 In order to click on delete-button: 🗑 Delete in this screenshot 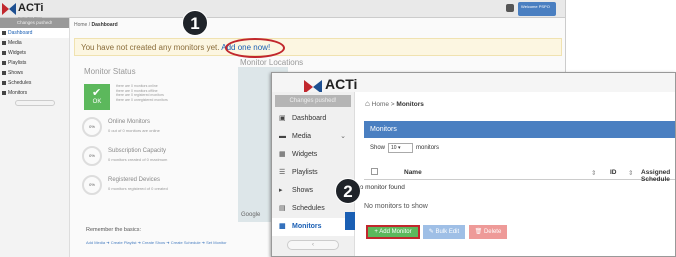, I will do `click(488, 232)`.